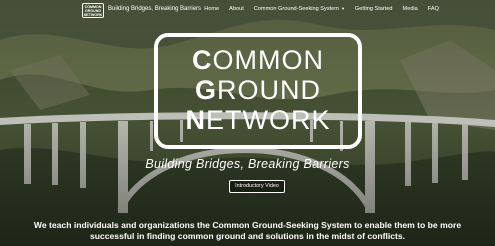 The image size is (495, 246). Describe the element at coordinates (268, 120) in the screenshot. I see `hero-logo-rest-3: ETWORK` at that location.